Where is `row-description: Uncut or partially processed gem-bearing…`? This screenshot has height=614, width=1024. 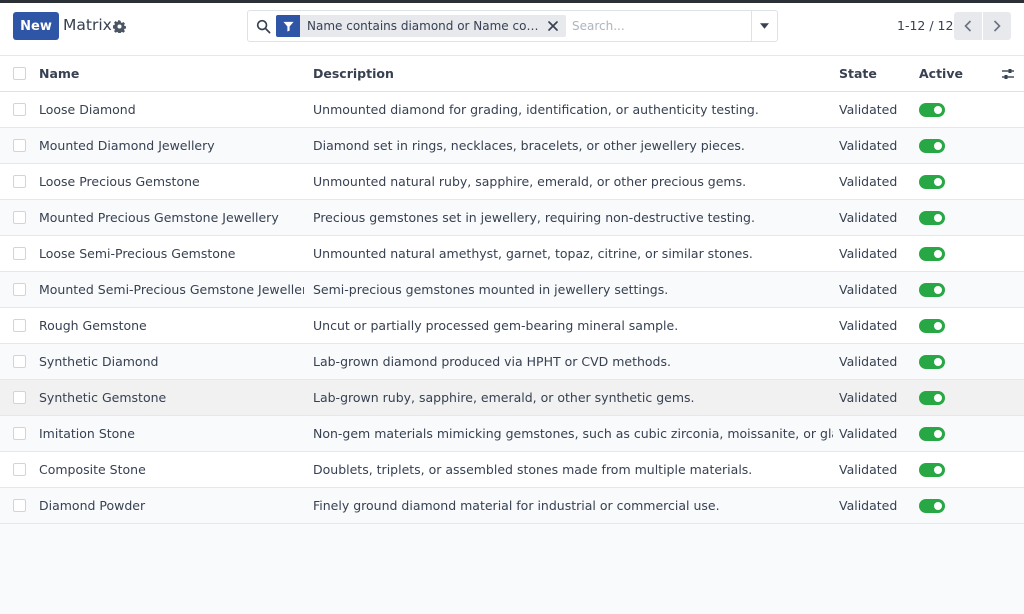
row-description: Uncut or partially processed gem-bearing… is located at coordinates (496, 325).